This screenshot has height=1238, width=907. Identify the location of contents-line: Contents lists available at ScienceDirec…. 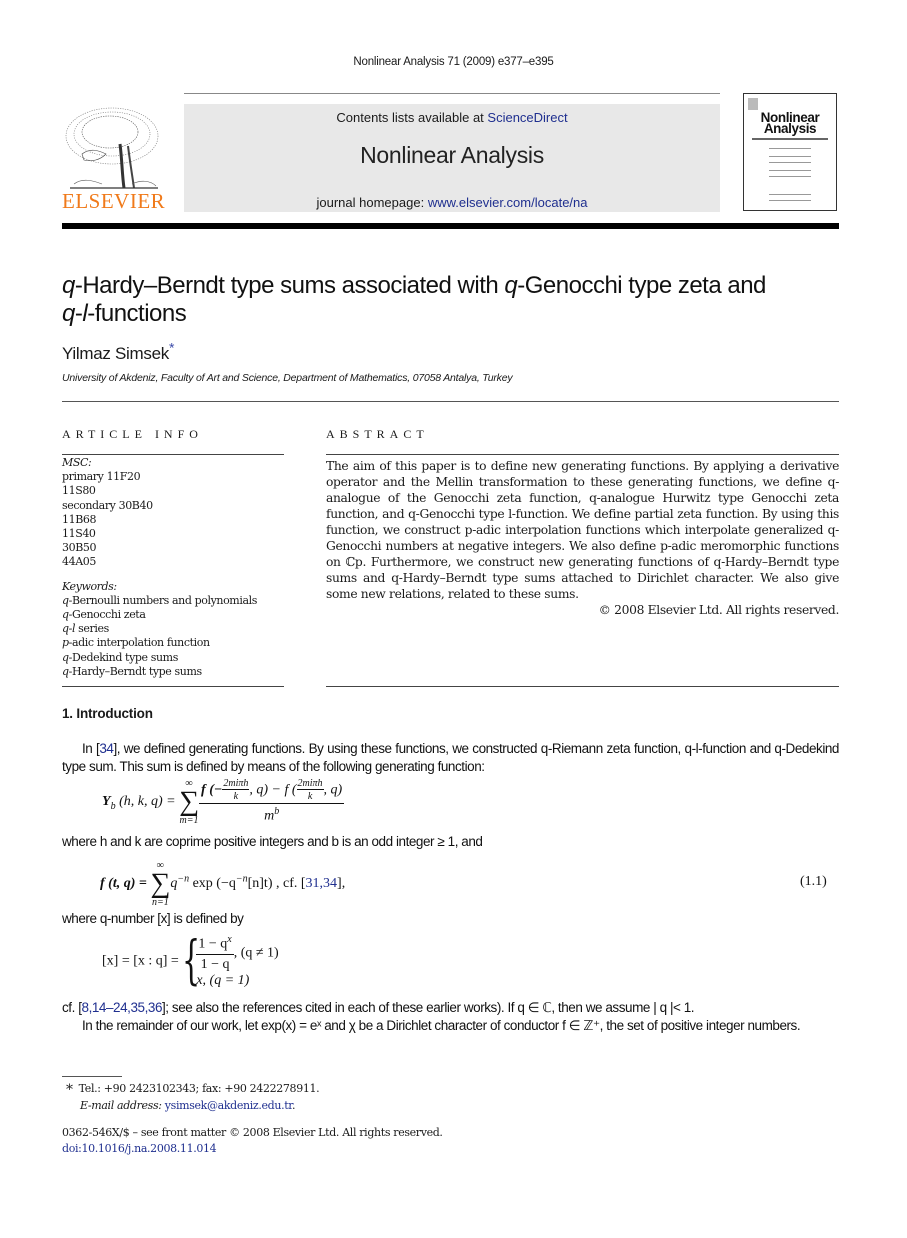
(452, 117).